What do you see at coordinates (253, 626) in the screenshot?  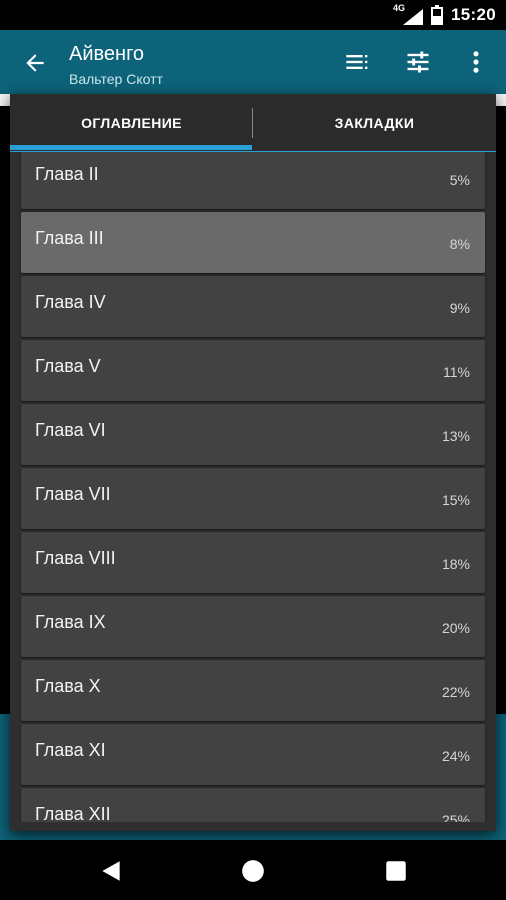 I see `chapter-item: Глава IX 20%` at bounding box center [253, 626].